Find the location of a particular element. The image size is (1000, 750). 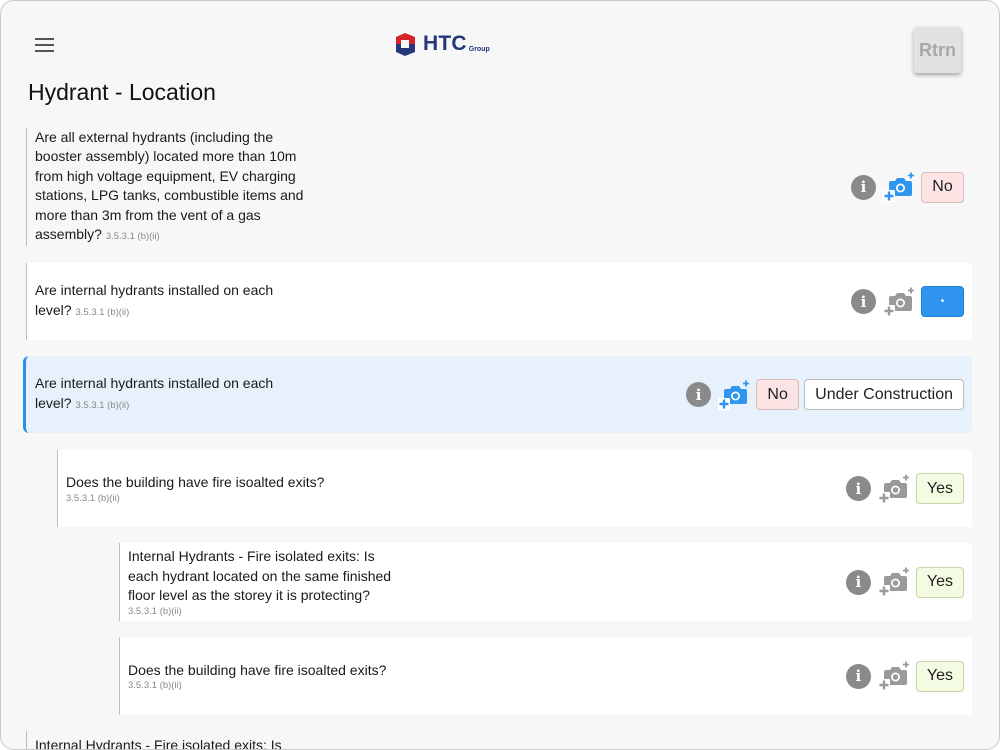

hamburger-icon is located at coordinates (45, 45).